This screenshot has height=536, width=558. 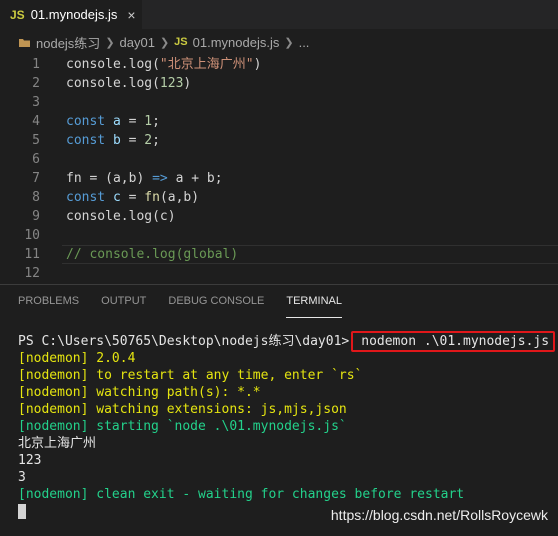 I want to click on tab-problems: PROBLEMS, so click(x=48, y=301).